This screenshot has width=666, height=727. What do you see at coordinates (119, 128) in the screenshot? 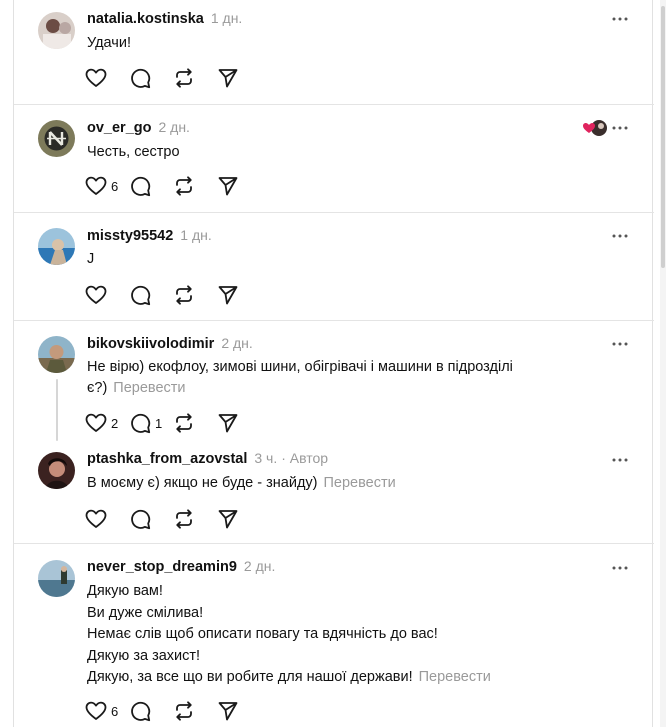
I see `username: ov_er_go` at bounding box center [119, 128].